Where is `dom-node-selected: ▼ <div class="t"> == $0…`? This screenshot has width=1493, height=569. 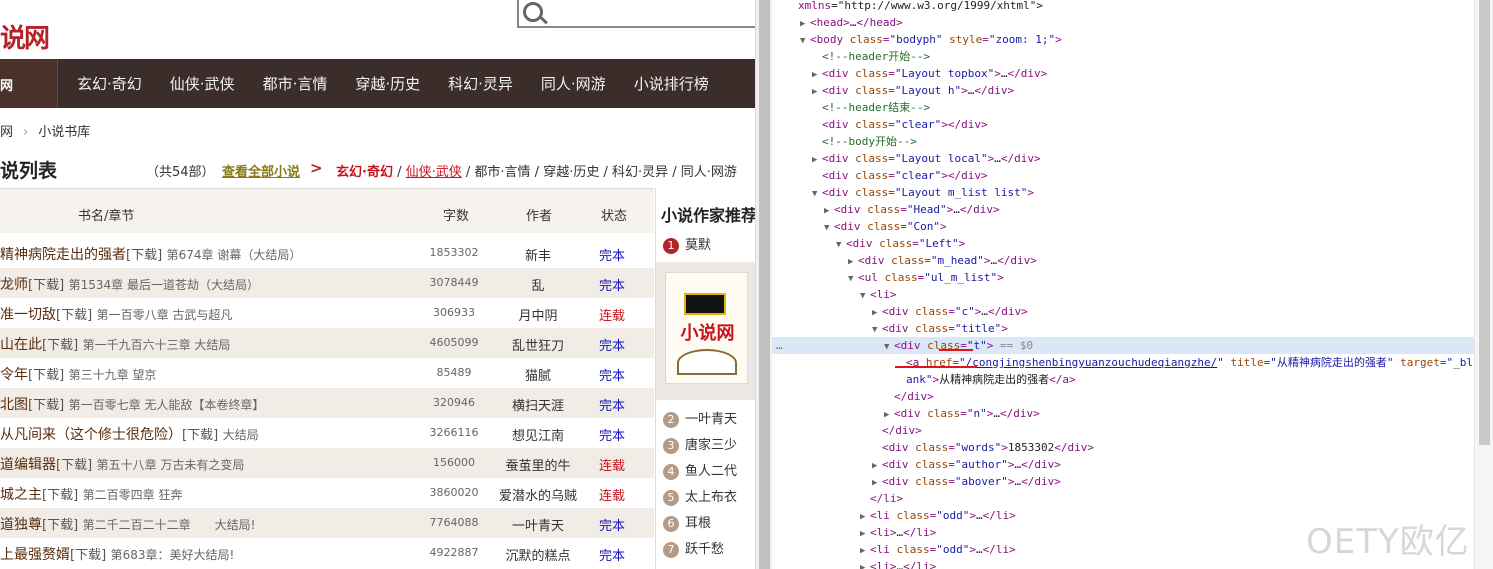
dom-node-selected: ▼ <div class="t"> == $0… is located at coordinates (1132, 345).